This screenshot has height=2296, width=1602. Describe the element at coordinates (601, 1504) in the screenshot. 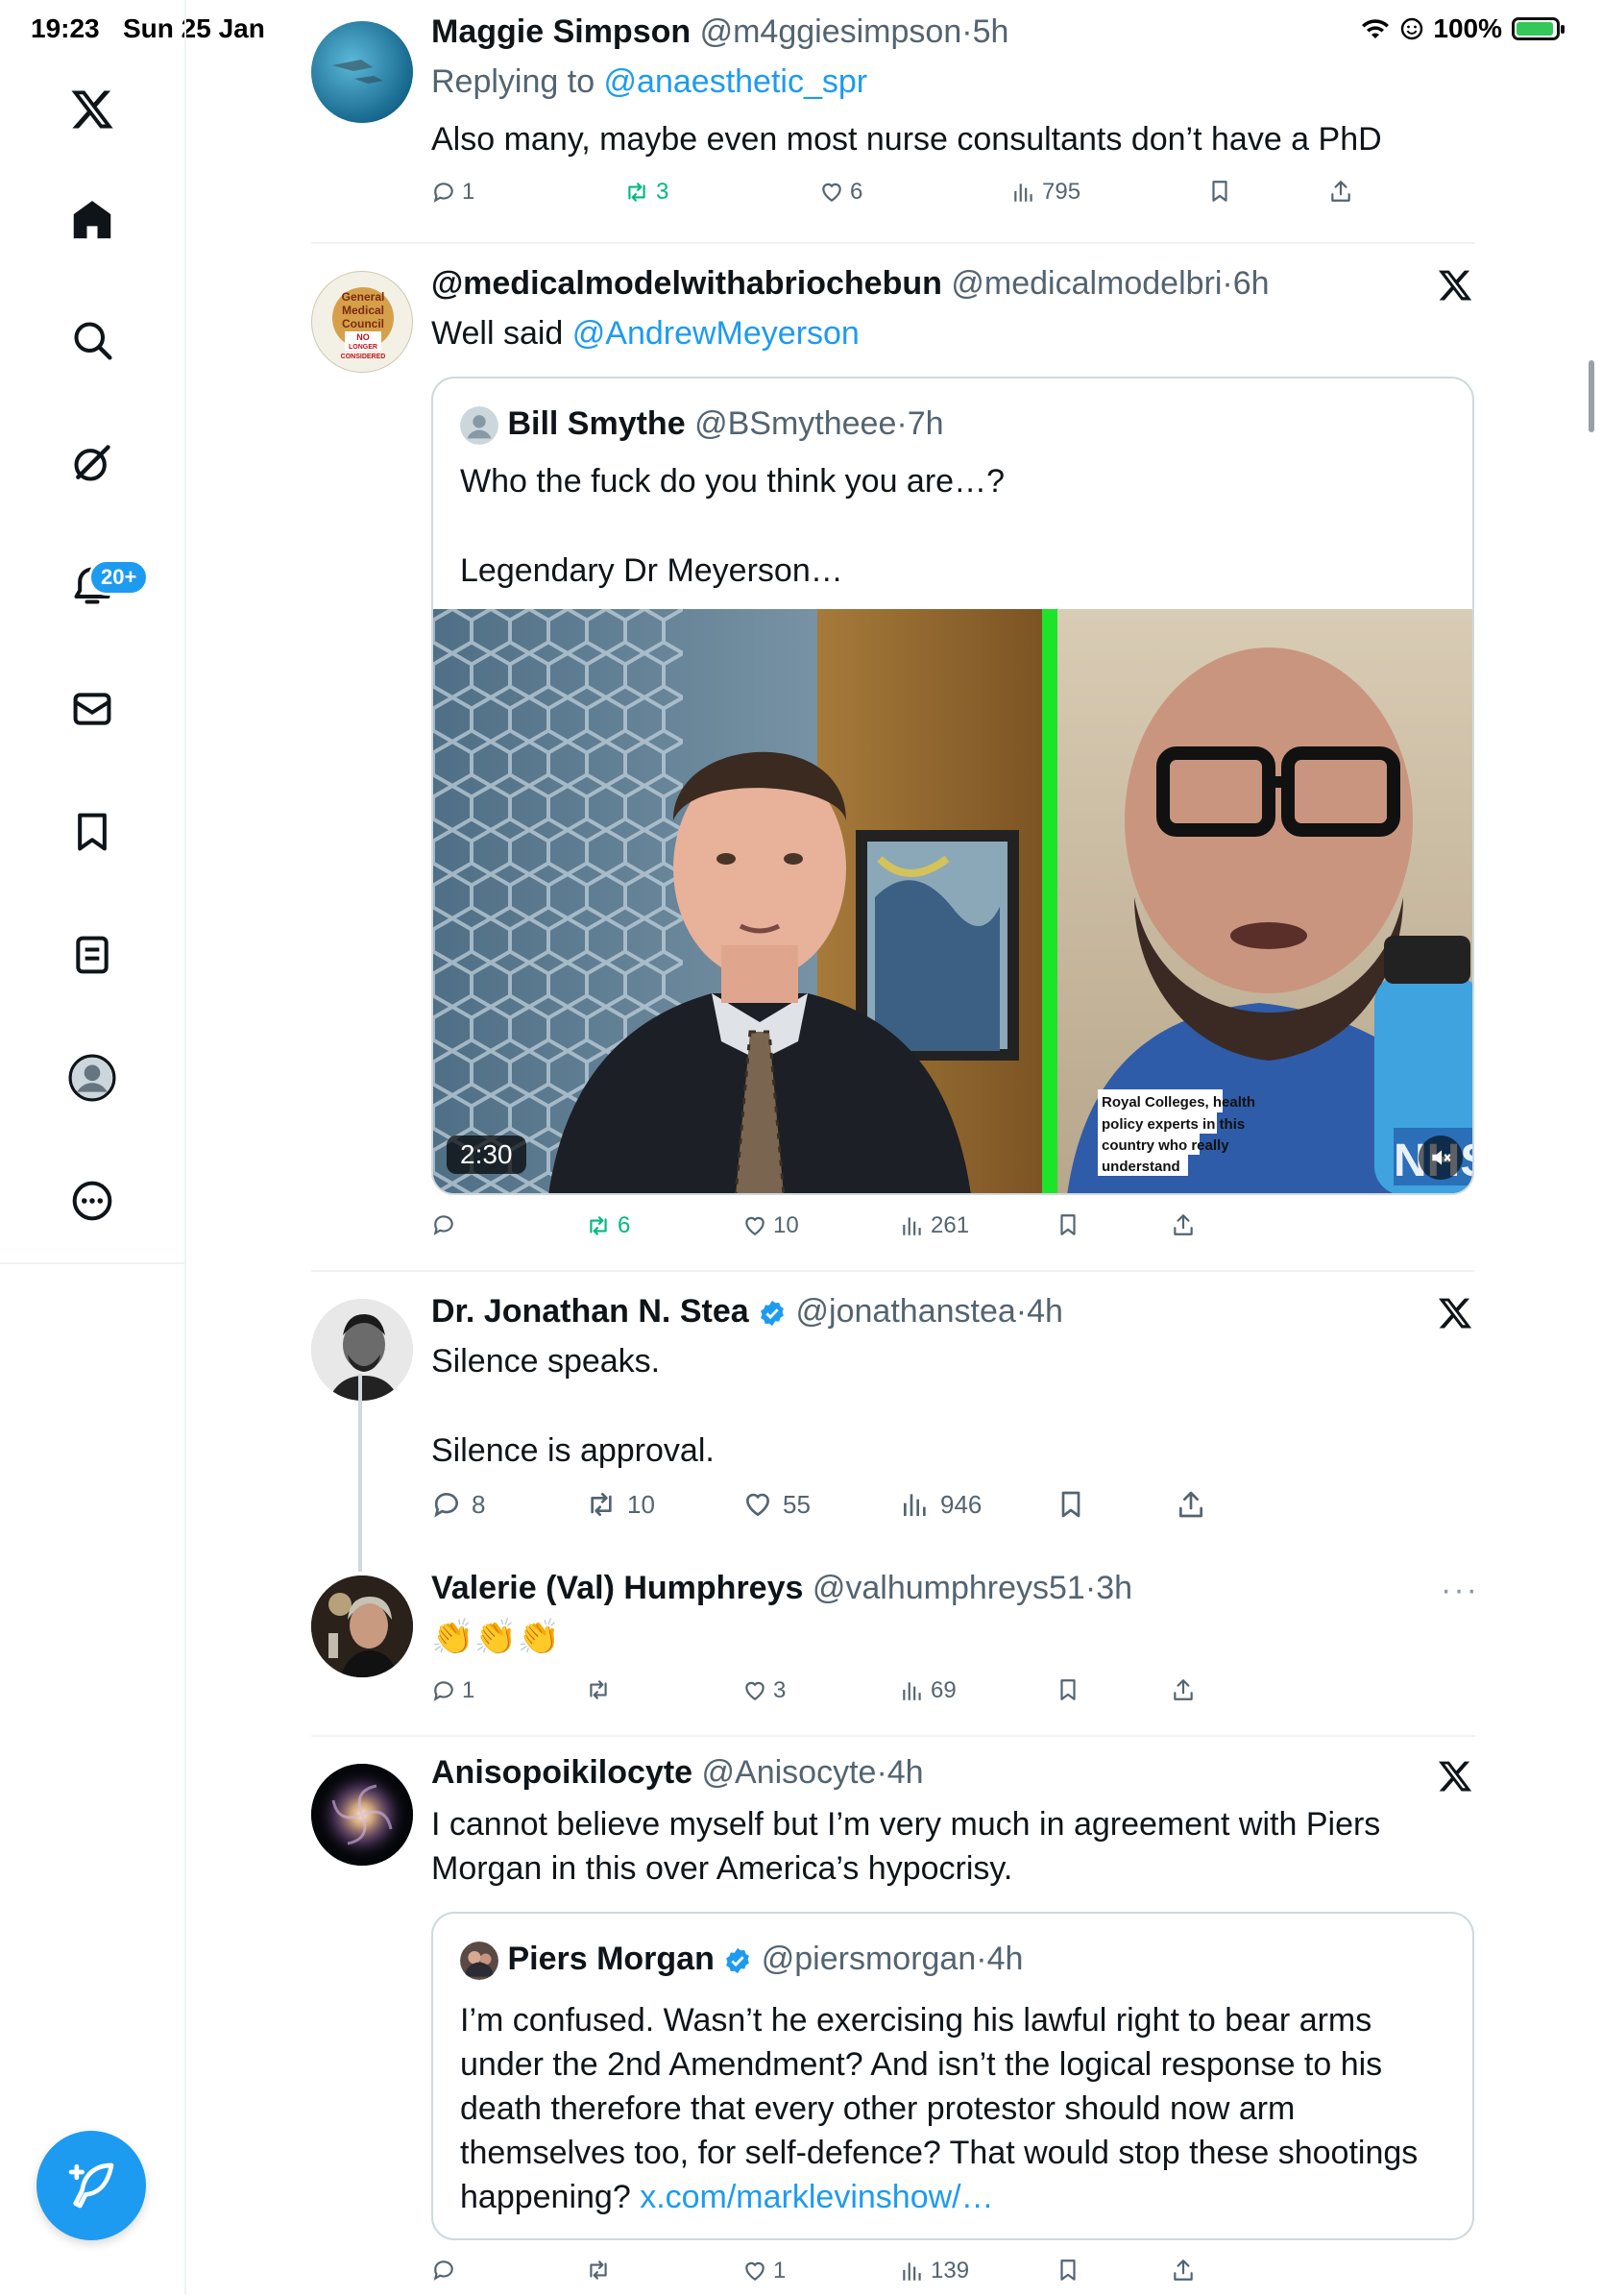

I see `repost-icon` at that location.